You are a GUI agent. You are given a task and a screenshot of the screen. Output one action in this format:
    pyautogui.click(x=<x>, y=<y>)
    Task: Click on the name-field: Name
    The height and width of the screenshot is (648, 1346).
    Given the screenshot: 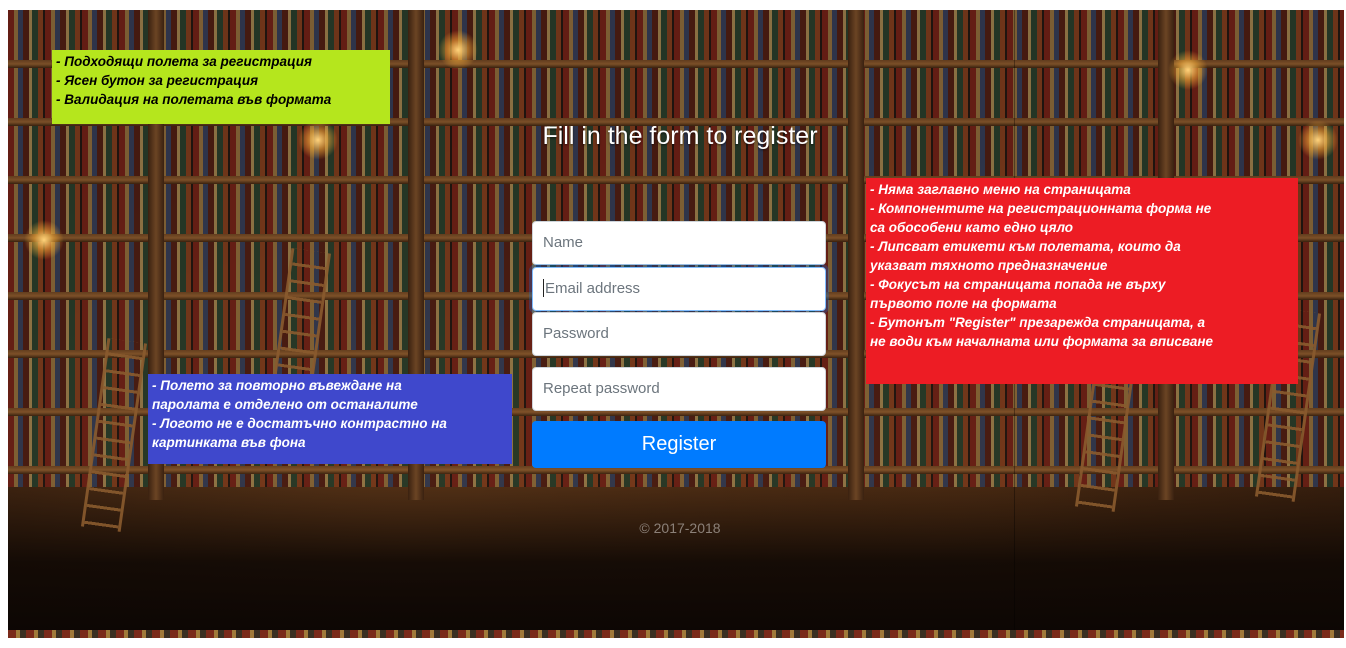 What is the action you would take?
    pyautogui.click(x=679, y=243)
    